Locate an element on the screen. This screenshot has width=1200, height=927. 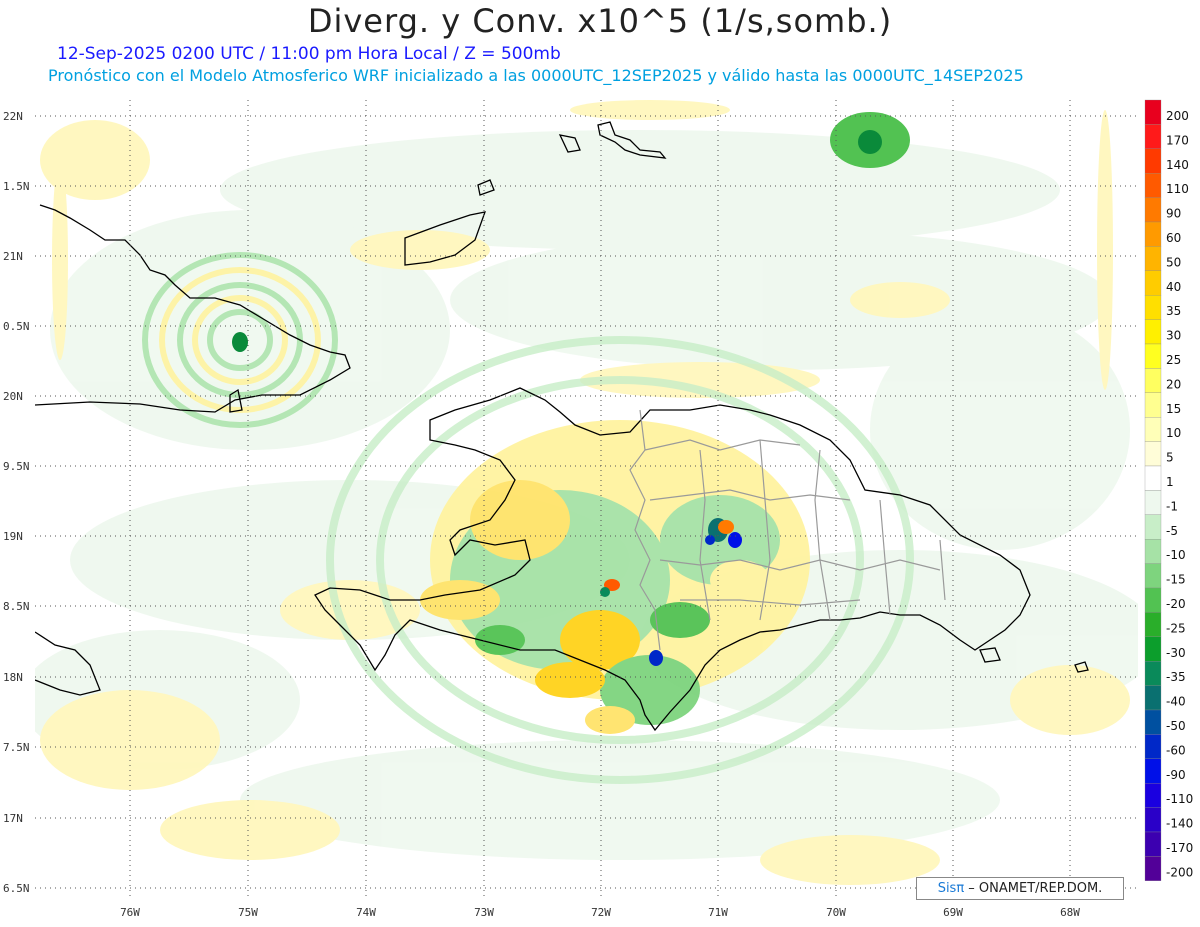
lon-label: 75W is located at coordinates (248, 912).